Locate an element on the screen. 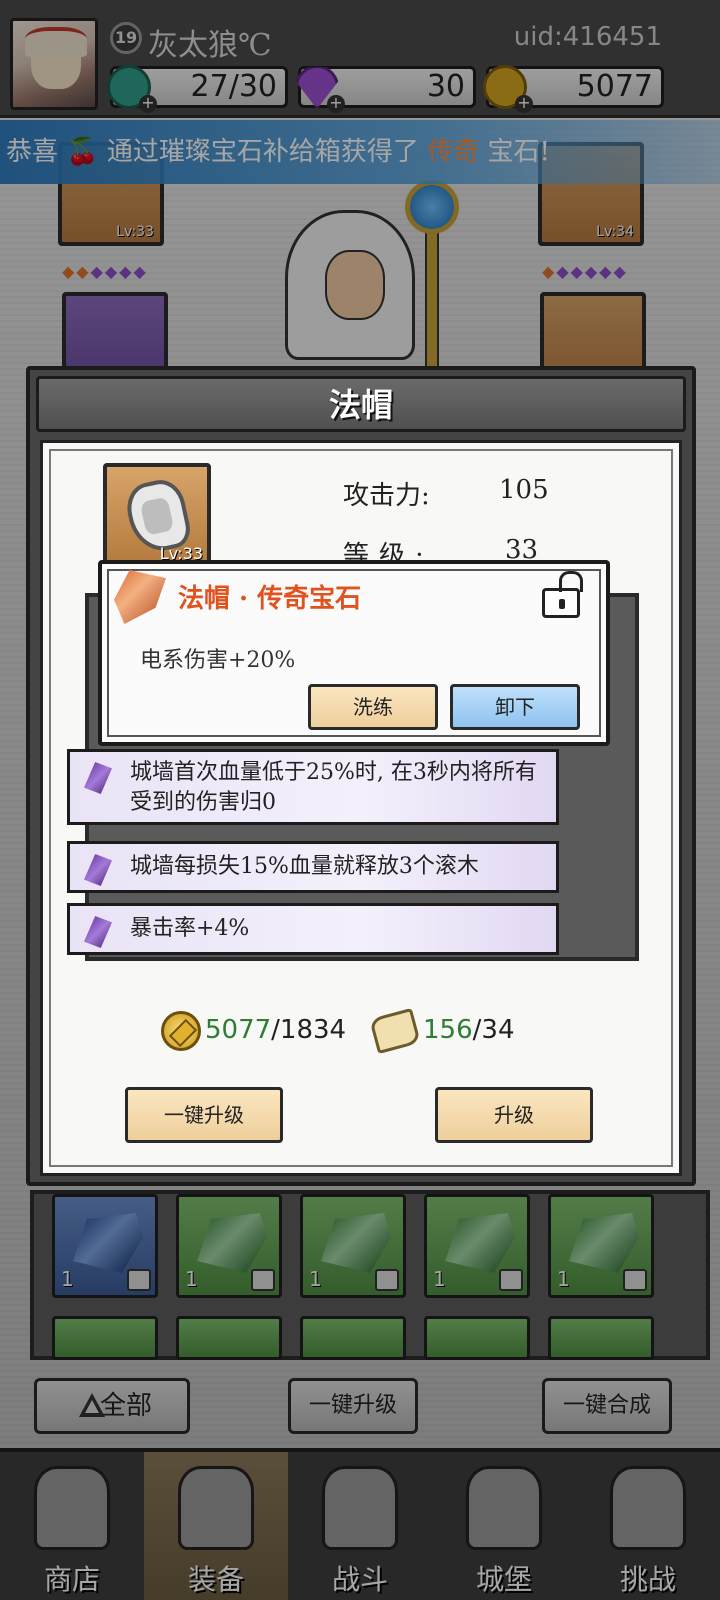  gem-description: 电系伤害+20% is located at coordinates (218, 660).